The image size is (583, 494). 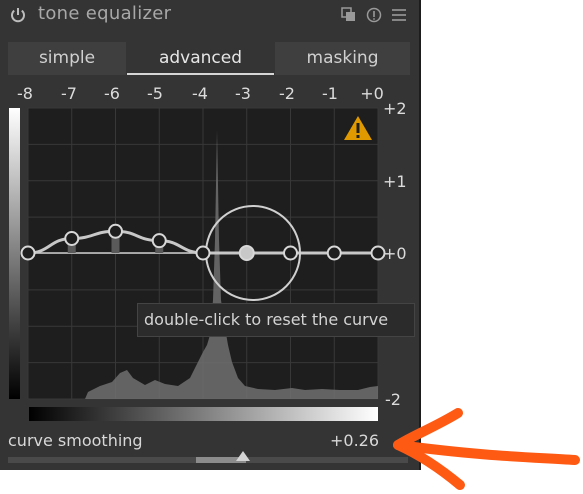 I want to click on multi-instance-icon, so click(x=349, y=15).